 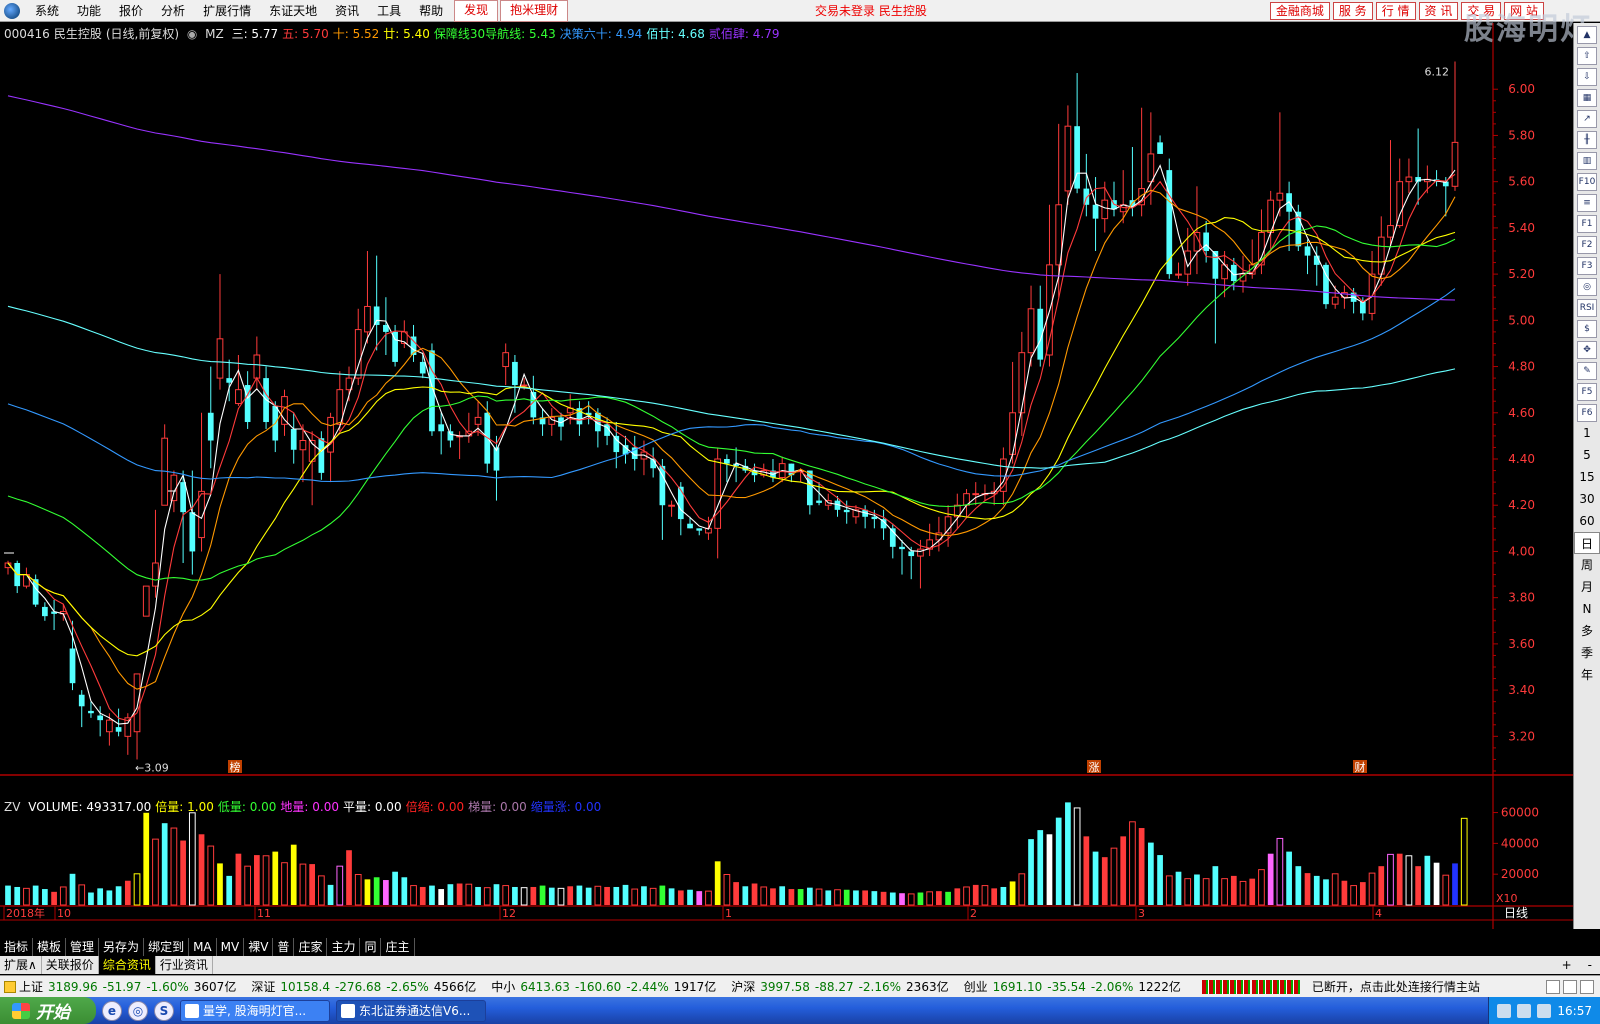 What do you see at coordinates (293, 11) in the screenshot?
I see `menu-item-dongzheng: 东证天地` at bounding box center [293, 11].